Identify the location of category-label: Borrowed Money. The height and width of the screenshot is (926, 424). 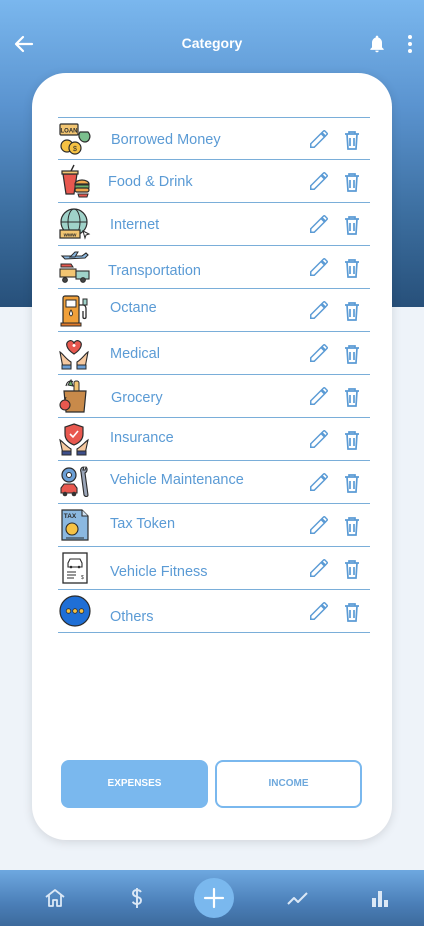
(166, 140).